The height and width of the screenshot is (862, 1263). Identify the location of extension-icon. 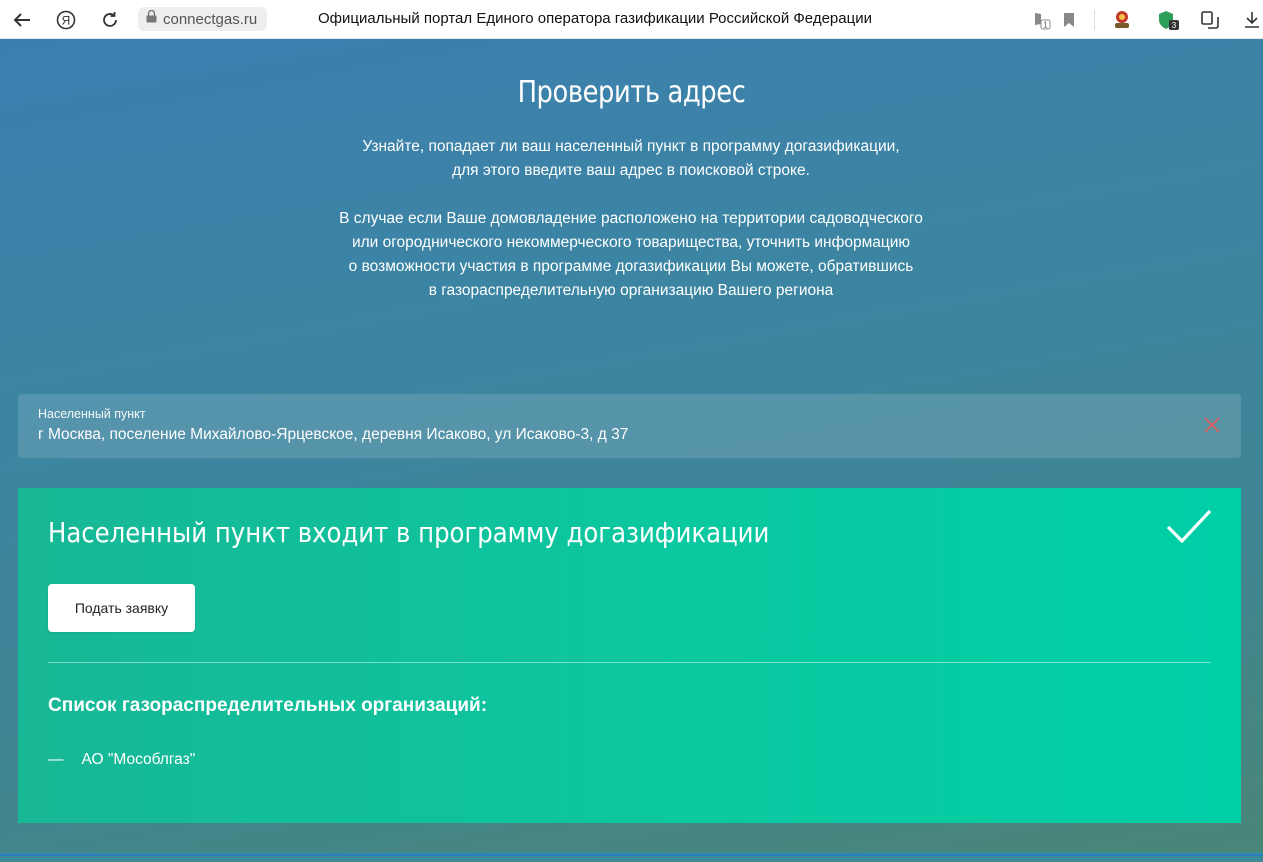
(1122, 20).